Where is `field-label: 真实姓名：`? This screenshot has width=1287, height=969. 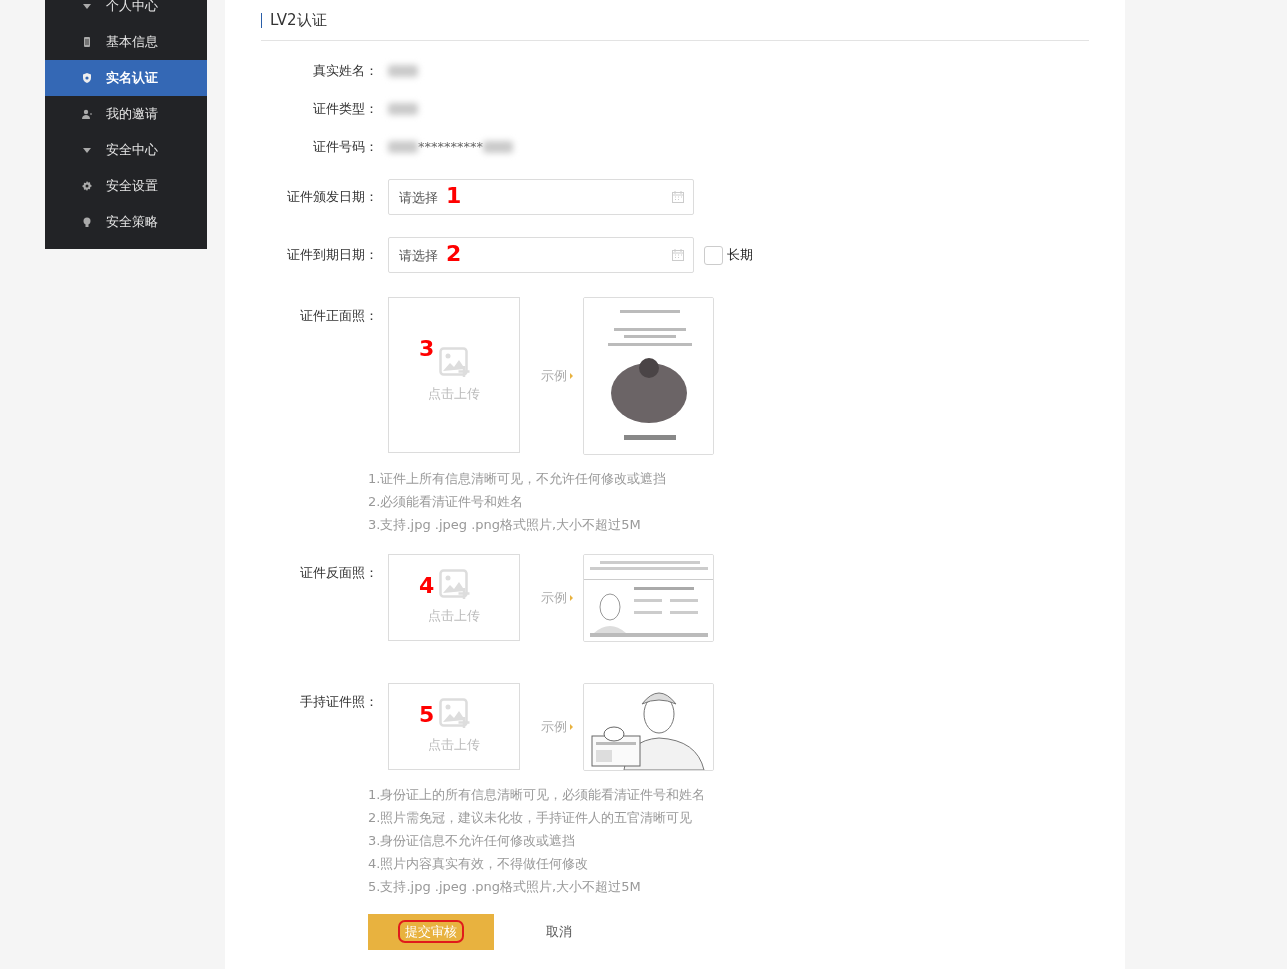
field-label: 真实姓名： is located at coordinates (345, 71).